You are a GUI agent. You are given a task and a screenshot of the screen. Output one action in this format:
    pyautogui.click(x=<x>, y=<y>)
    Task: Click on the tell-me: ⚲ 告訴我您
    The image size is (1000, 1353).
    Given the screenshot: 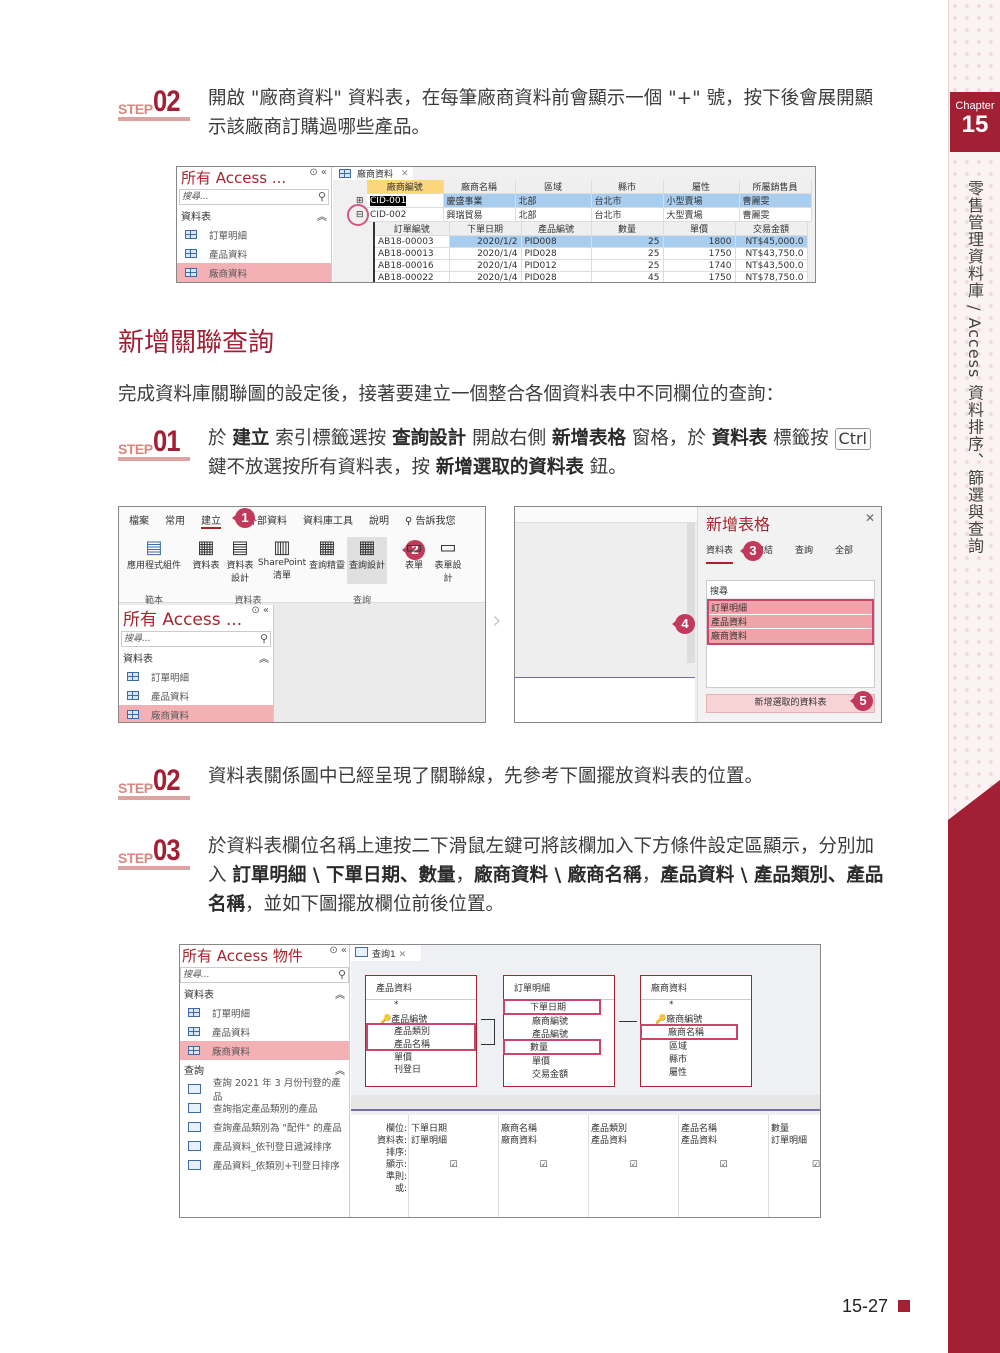 What is the action you would take?
    pyautogui.click(x=430, y=520)
    